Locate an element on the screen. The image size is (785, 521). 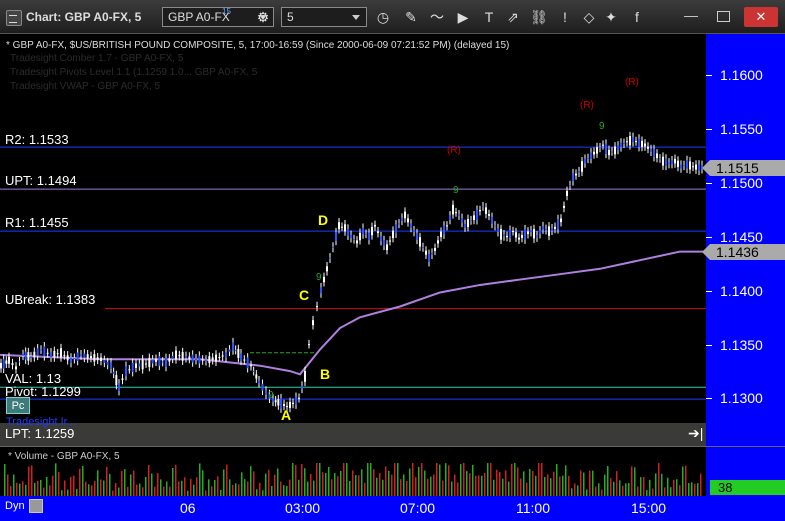
dyn-label: Dyn is located at coordinates (15, 506).